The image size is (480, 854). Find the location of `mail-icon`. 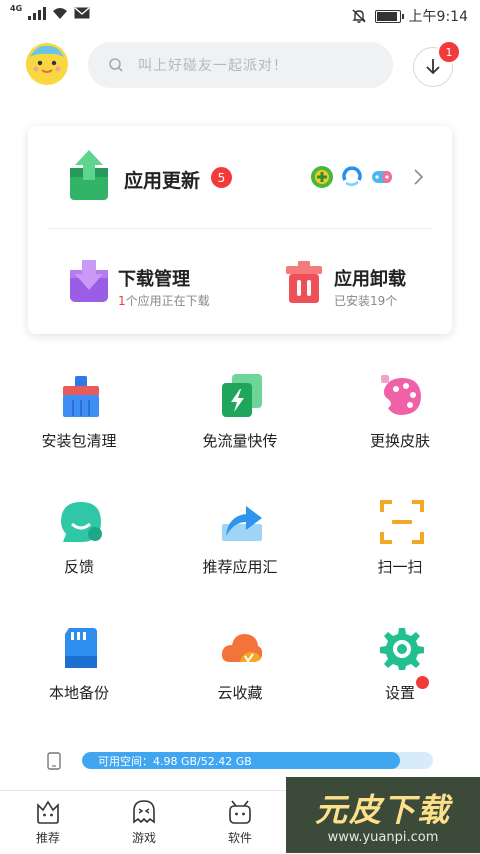

mail-icon is located at coordinates (82, 13).